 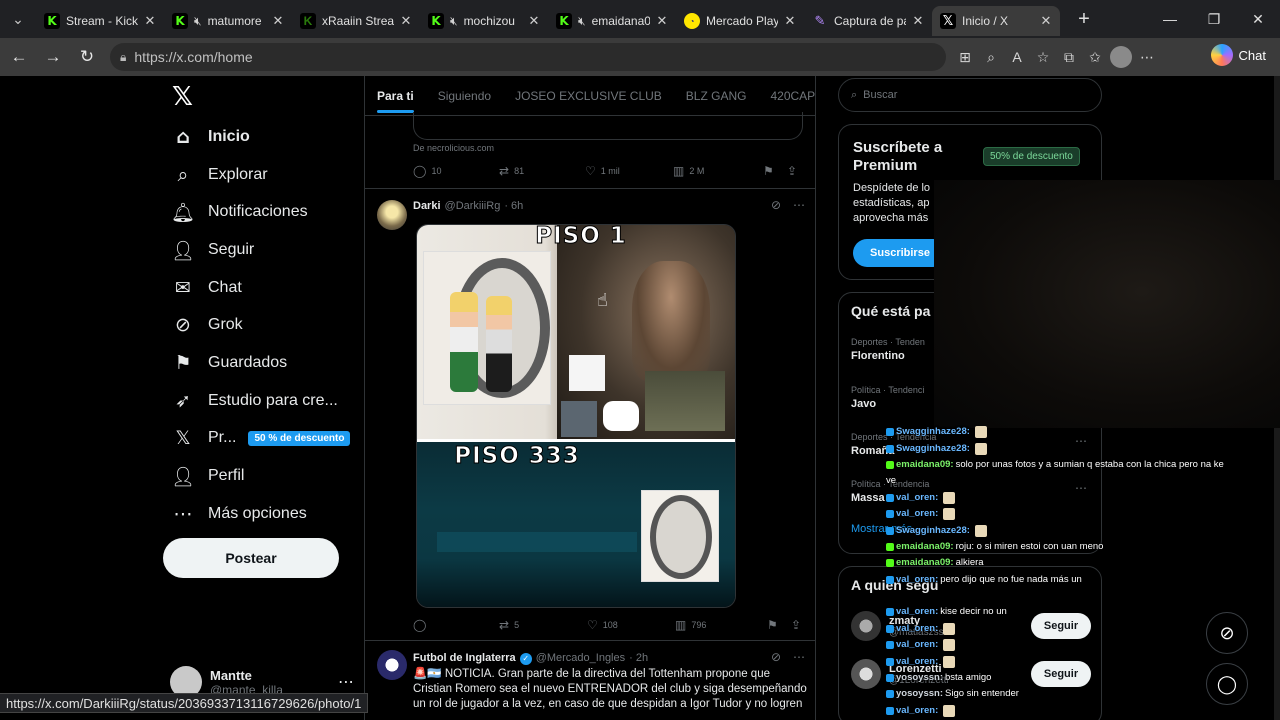 What do you see at coordinates (588, 96) in the screenshot?
I see `tab-joseo-exclusive-club: JOSEO EXCLUSIVE CLUB` at bounding box center [588, 96].